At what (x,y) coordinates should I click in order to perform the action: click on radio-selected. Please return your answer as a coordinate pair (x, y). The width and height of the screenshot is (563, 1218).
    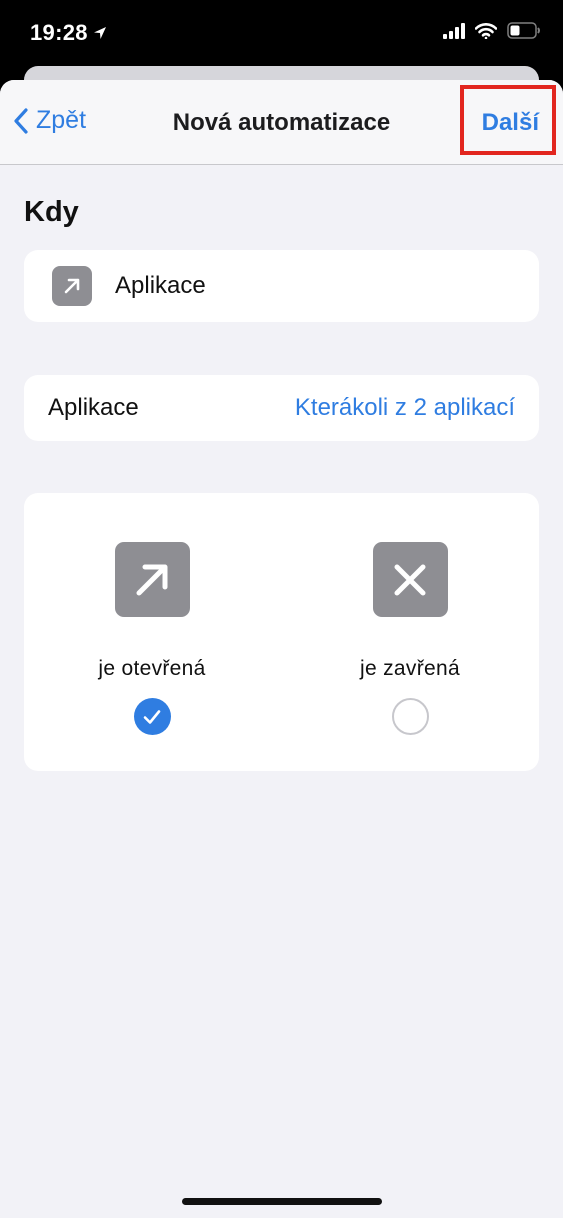
    Looking at the image, I should click on (152, 716).